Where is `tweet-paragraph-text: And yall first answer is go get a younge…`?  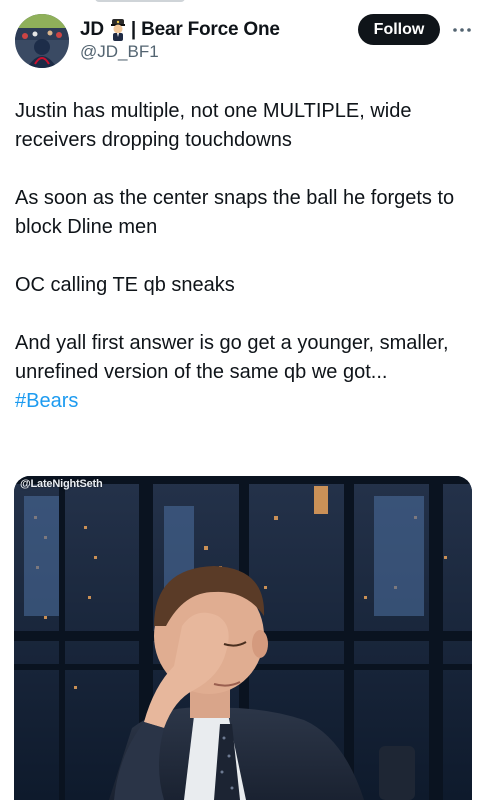
tweet-paragraph-text: And yall first answer is go get a younge… is located at coordinates (232, 357).